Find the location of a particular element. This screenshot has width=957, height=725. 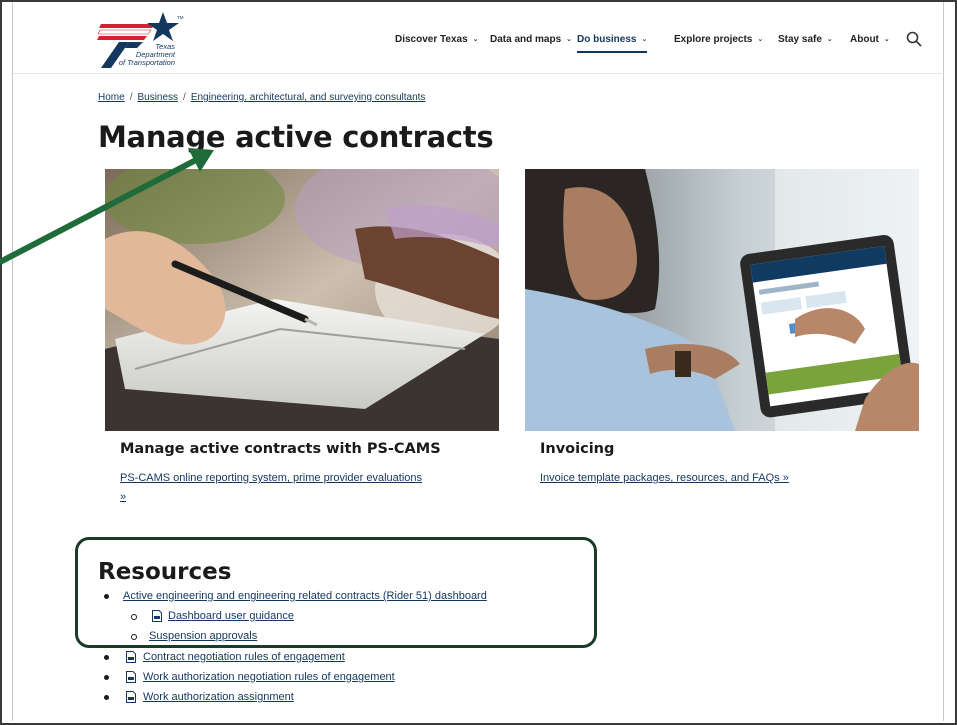

nav-label: Explore projects is located at coordinates (713, 39).